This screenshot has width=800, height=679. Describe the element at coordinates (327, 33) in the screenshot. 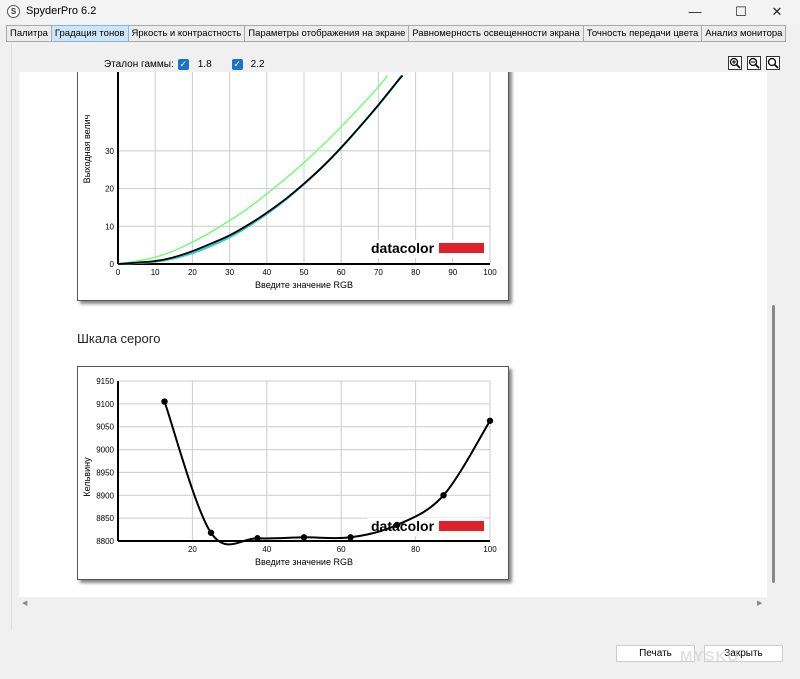

I see `tab-display-settings: Параметры отображения на экране` at that location.